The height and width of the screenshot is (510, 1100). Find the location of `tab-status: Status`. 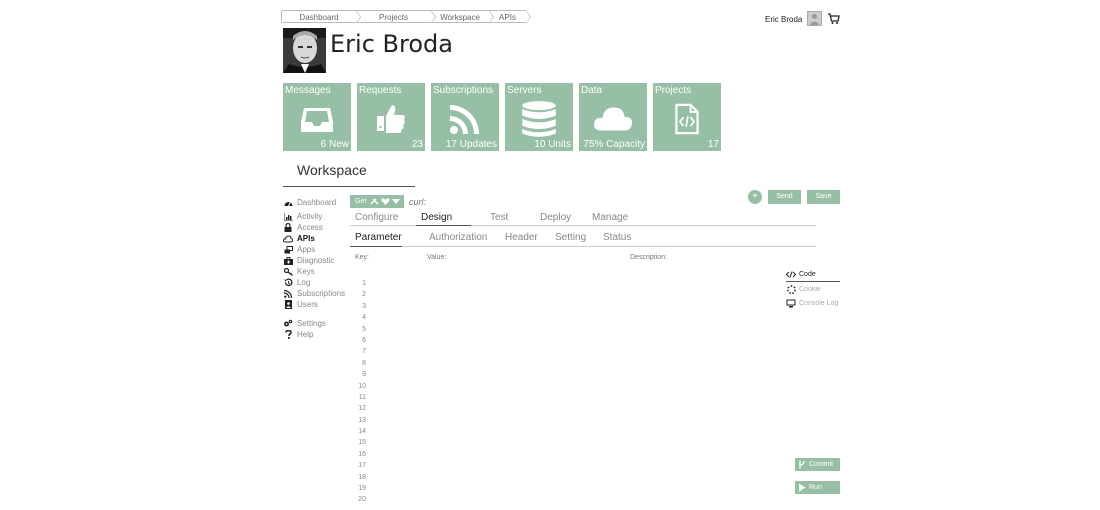

tab-status: Status is located at coordinates (618, 239).